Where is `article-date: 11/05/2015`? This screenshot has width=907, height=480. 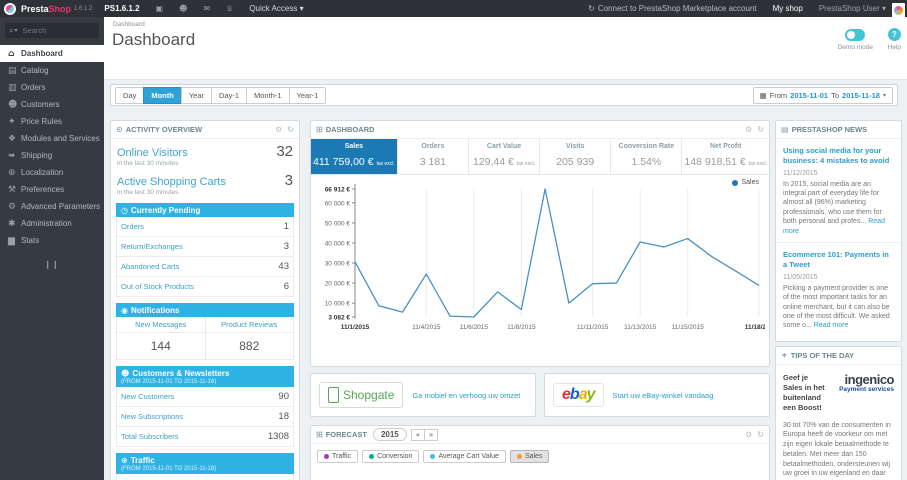 article-date: 11/05/2015 is located at coordinates (800, 277).